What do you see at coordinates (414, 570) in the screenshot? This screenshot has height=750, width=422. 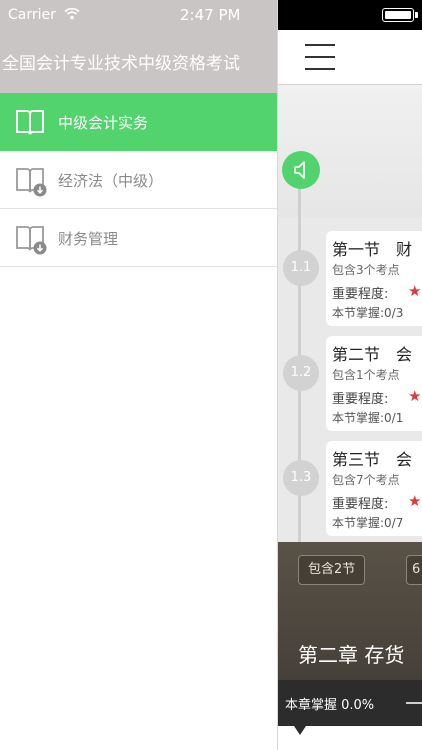 I see `chapter-points-badge: 6` at bounding box center [414, 570].